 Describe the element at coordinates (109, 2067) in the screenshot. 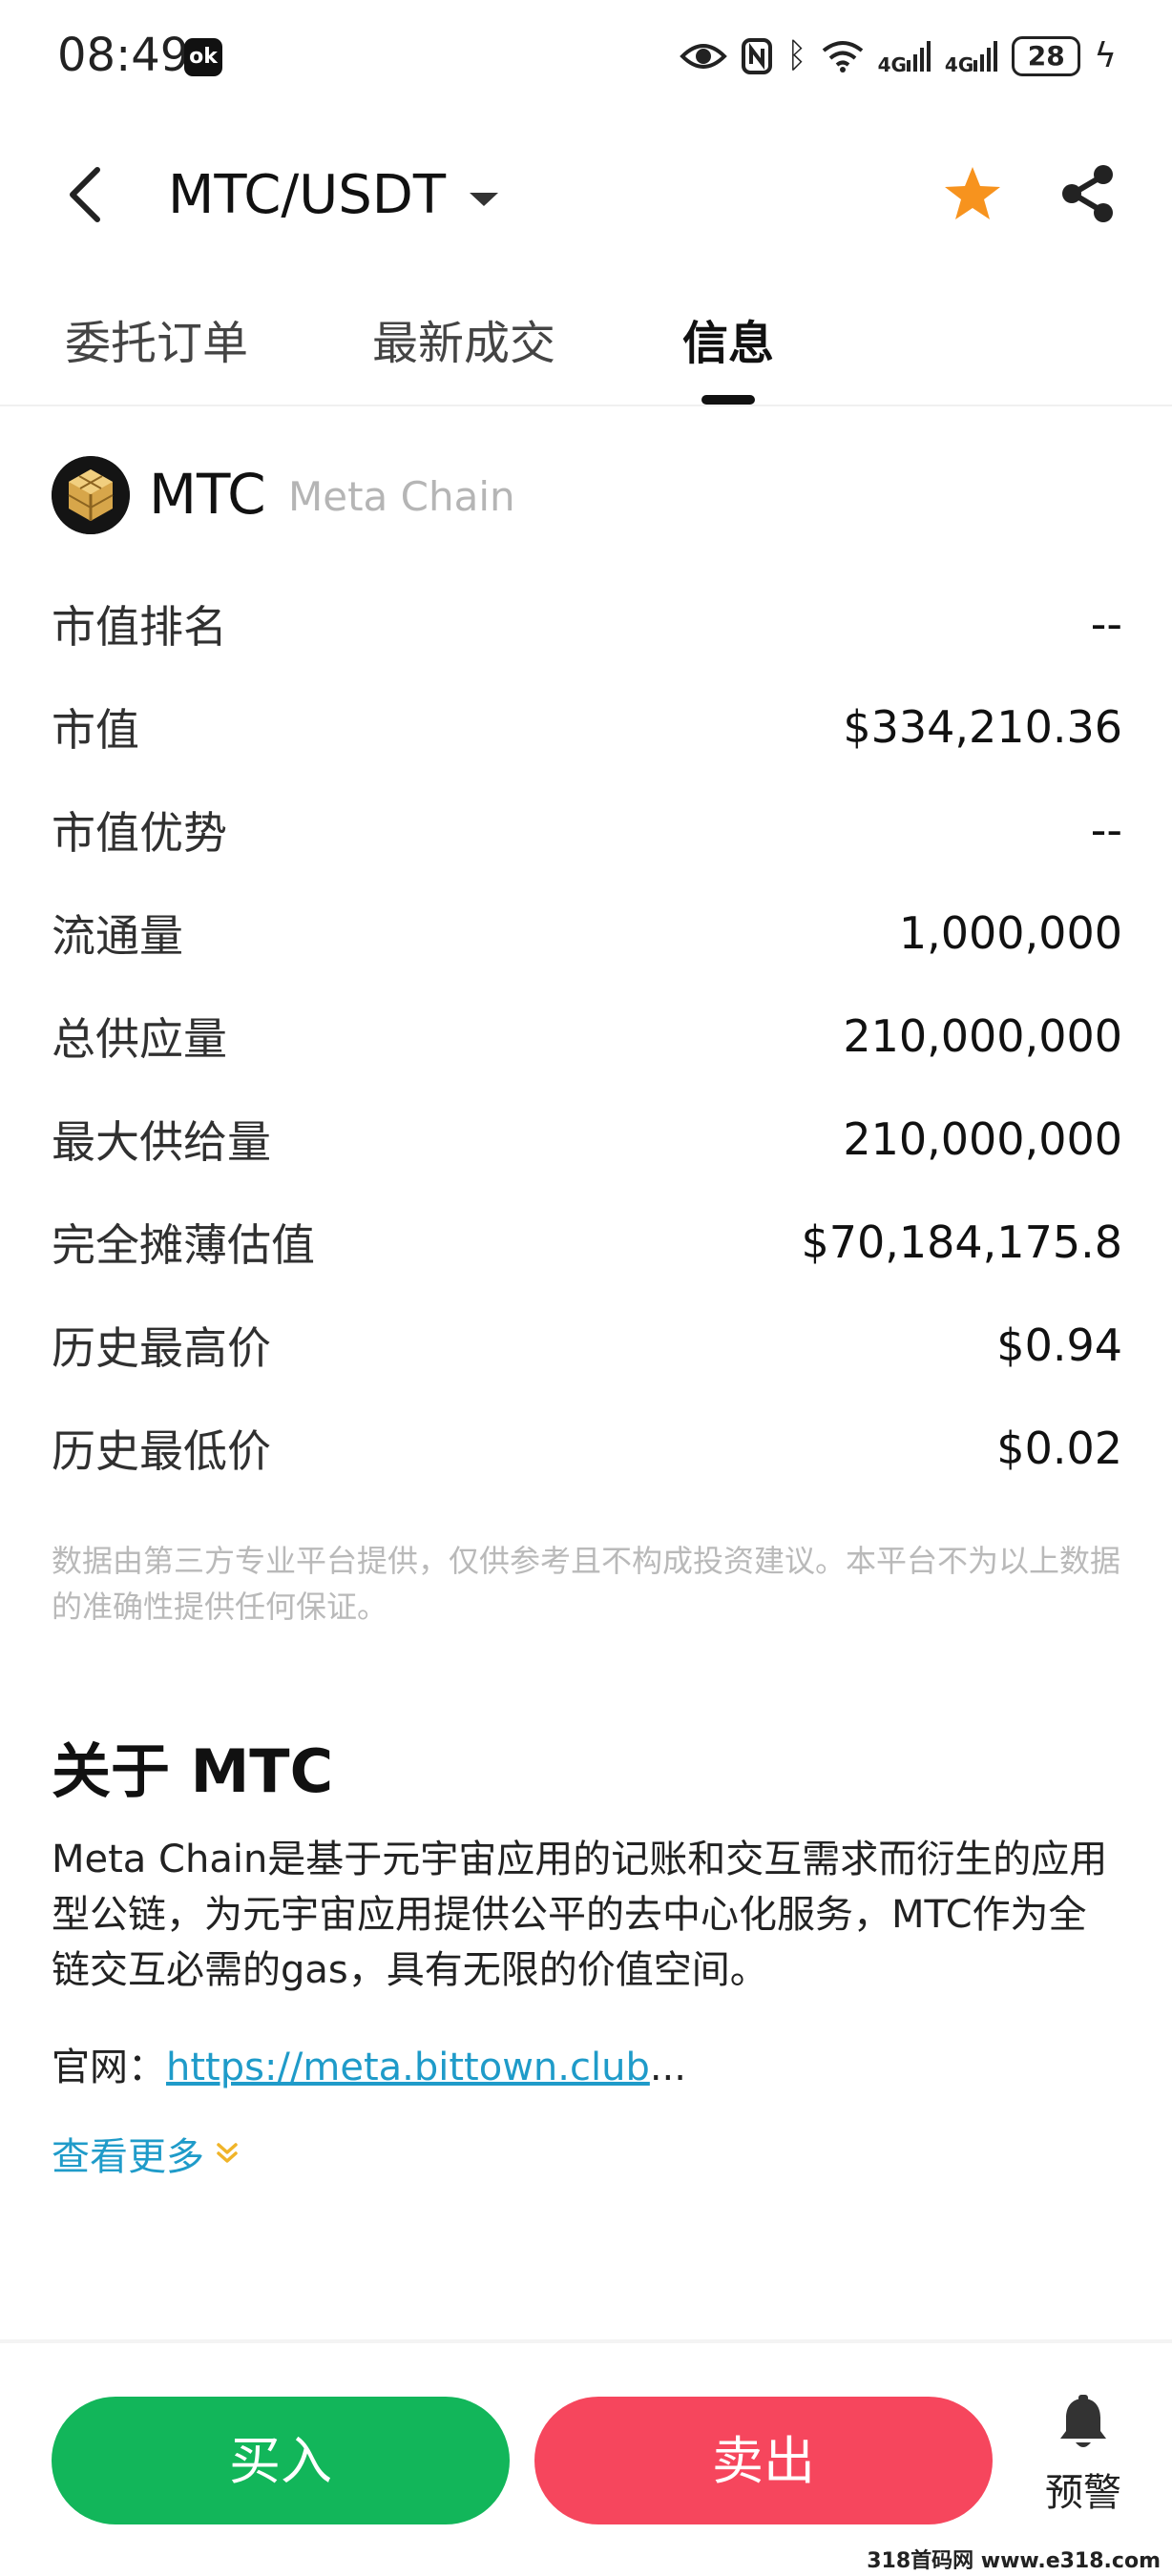

I see `website-label: 官网：` at that location.